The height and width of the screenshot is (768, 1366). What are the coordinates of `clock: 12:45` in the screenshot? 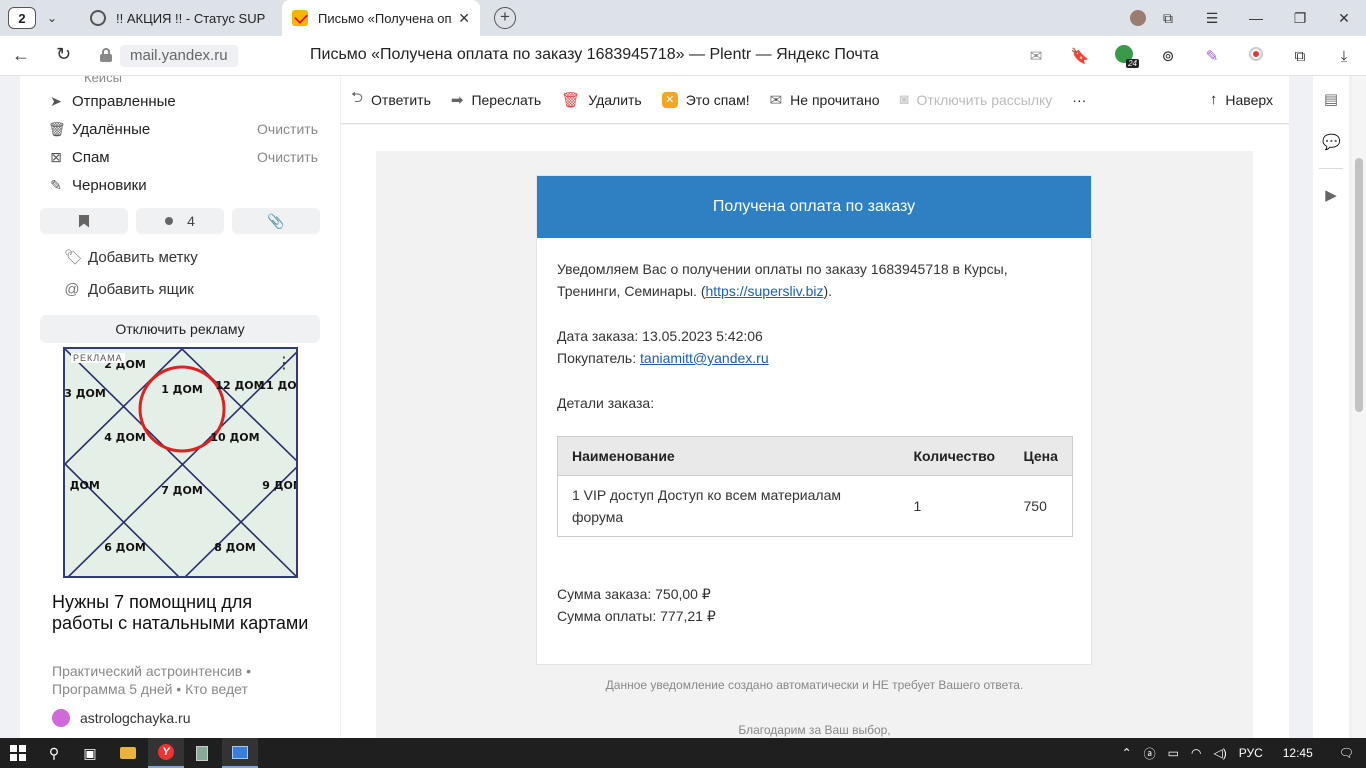 It's located at (1298, 753).